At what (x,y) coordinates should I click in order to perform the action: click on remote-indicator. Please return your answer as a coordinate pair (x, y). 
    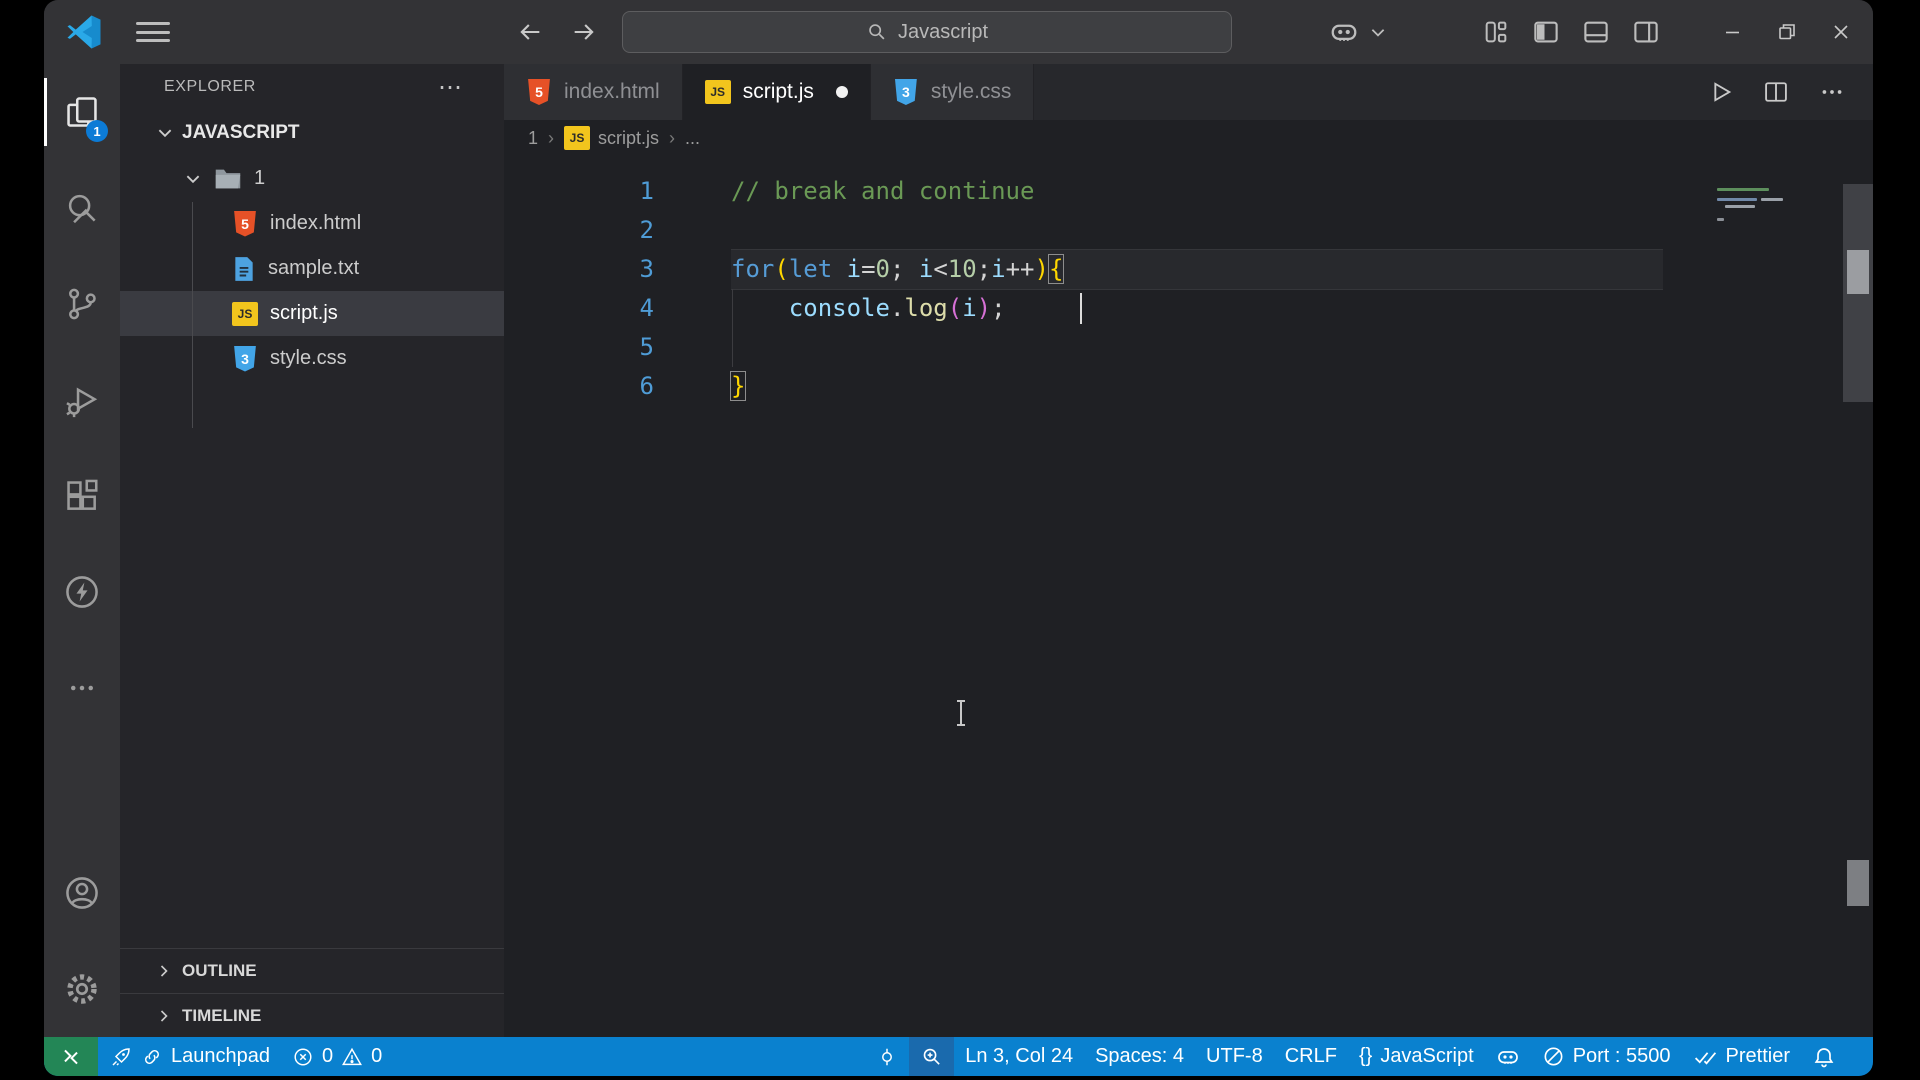
    Looking at the image, I should click on (71, 1056).